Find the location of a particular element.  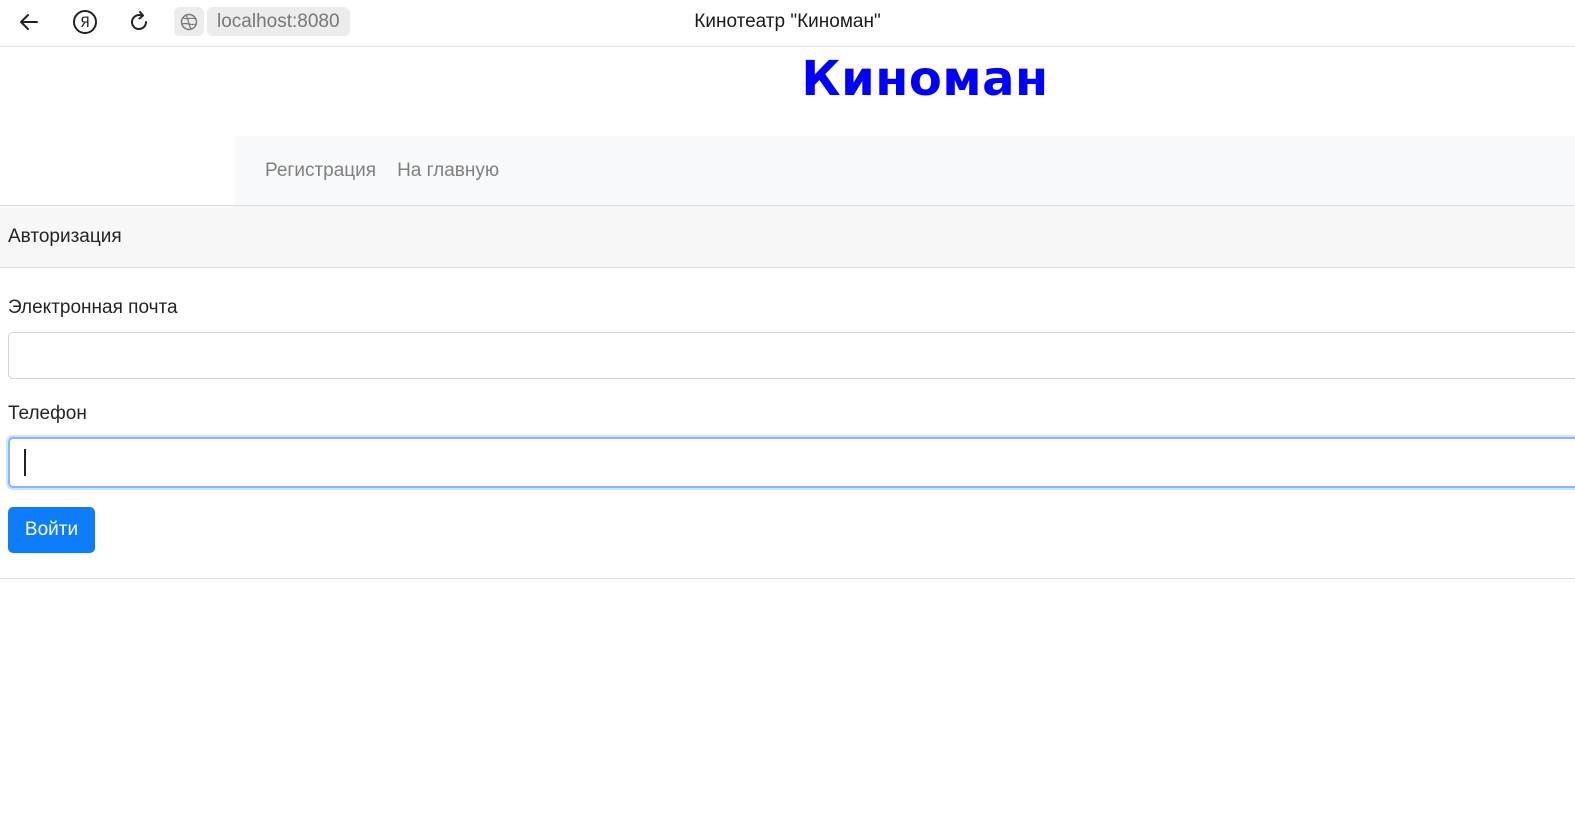

login-card-header: Авторизация is located at coordinates (787, 236).